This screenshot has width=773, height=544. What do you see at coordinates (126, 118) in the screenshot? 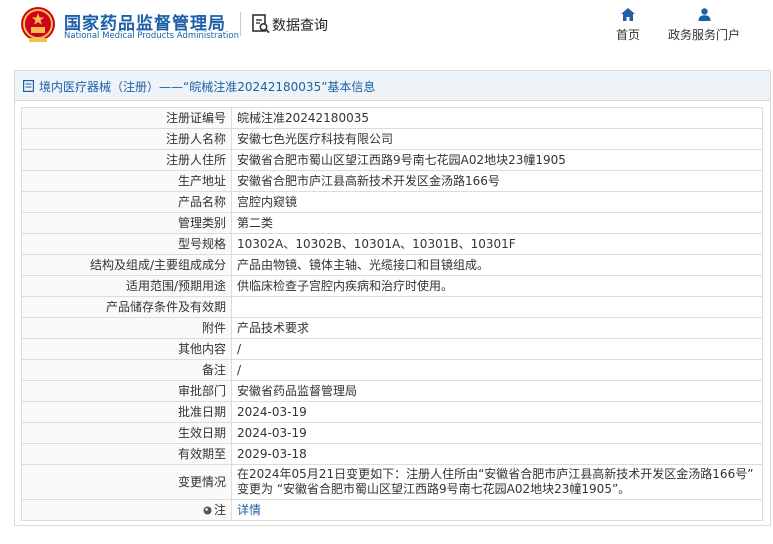
I see `field-label: 注册证编号` at bounding box center [126, 118].